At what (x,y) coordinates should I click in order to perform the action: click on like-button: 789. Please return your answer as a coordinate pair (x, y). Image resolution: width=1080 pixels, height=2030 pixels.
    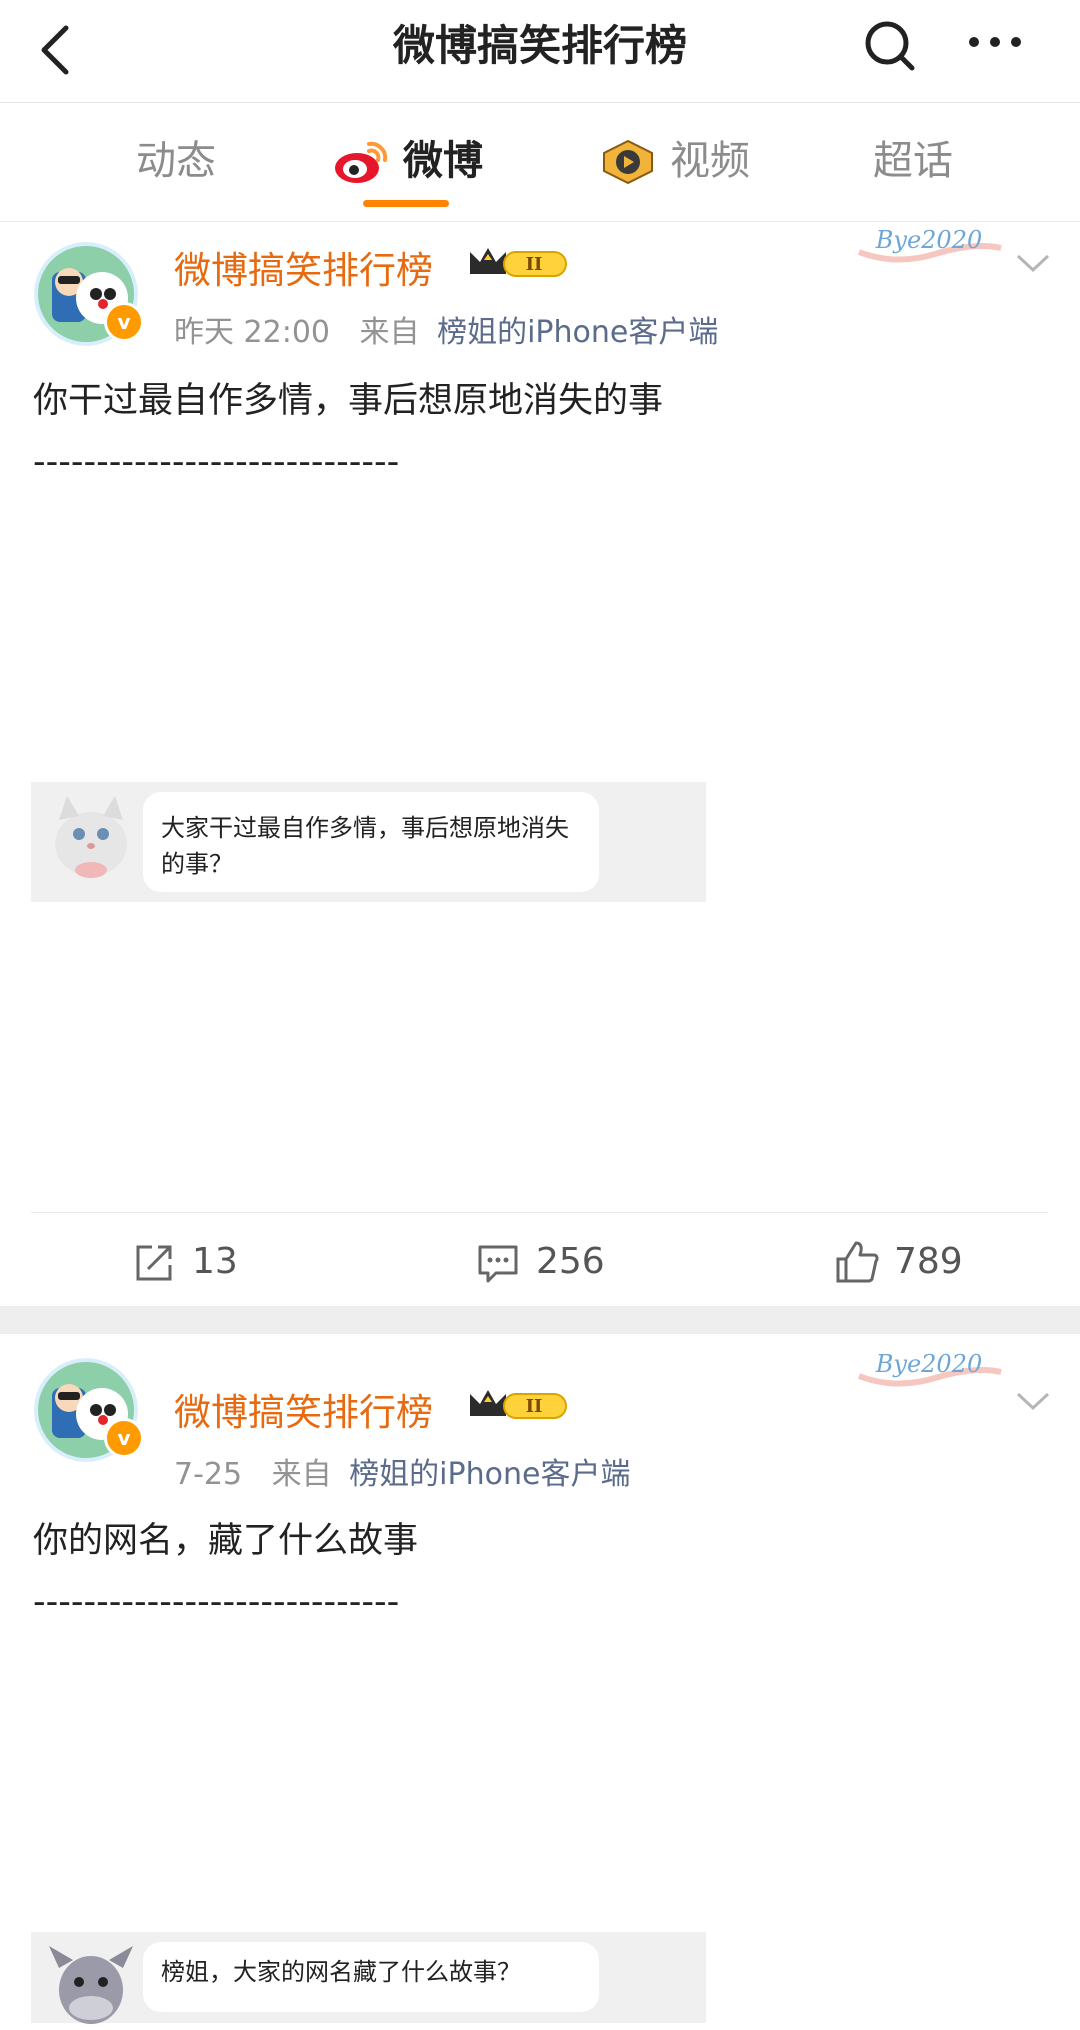
    Looking at the image, I should click on (924, 1262).